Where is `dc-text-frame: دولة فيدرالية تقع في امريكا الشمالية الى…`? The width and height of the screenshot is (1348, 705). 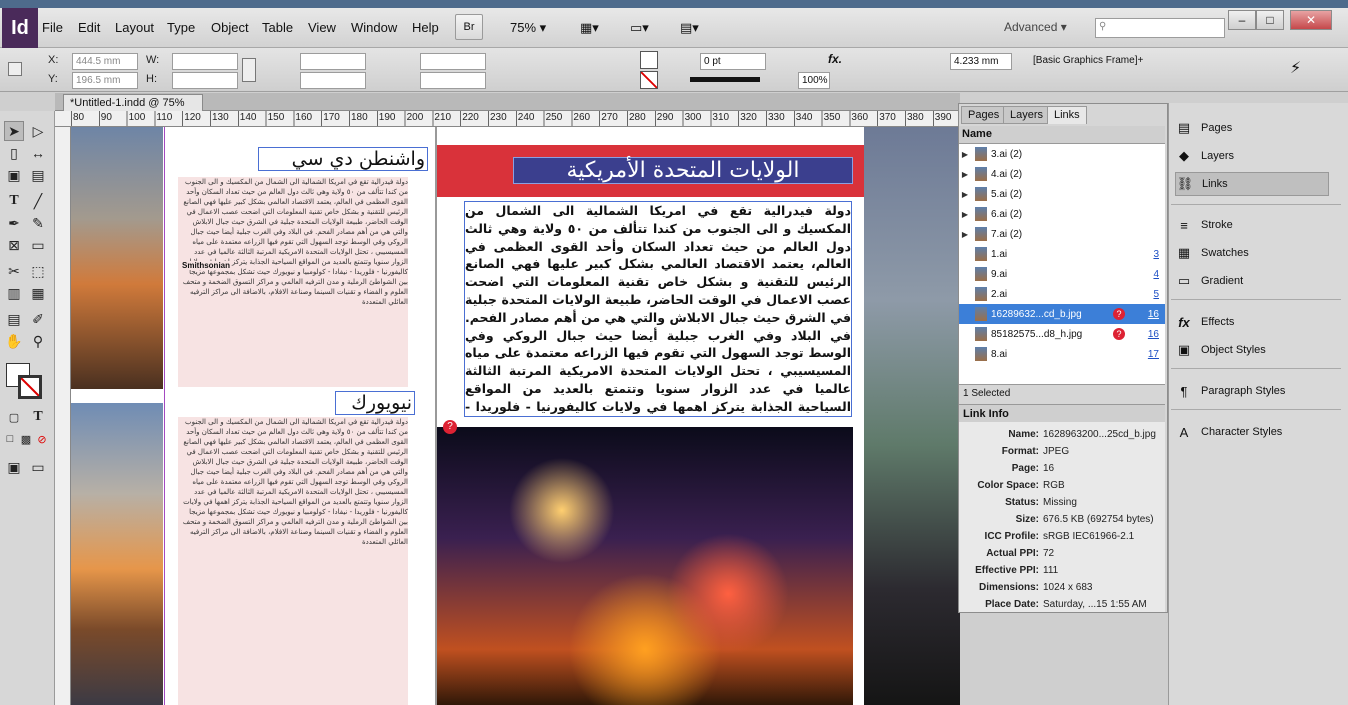
dc-text-frame: دولة فيدرالية تقع في امريكا الشمالية الى… is located at coordinates (293, 282).